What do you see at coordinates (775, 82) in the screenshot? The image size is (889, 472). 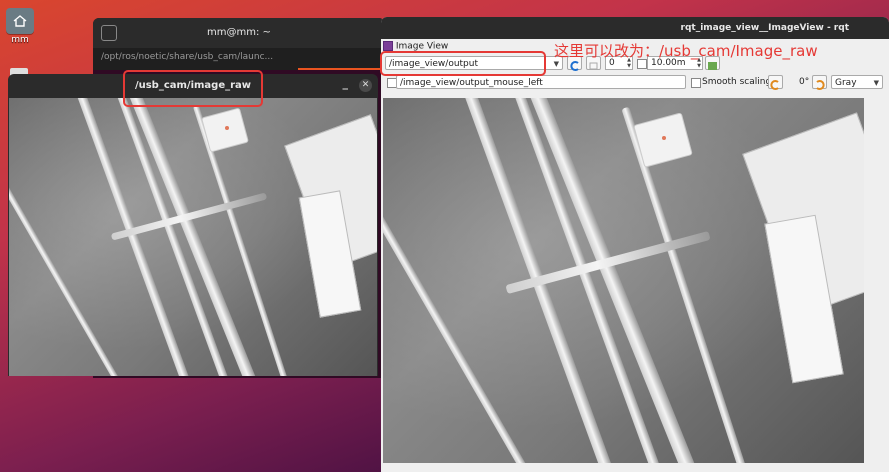 I see `rotate-left-button` at bounding box center [775, 82].